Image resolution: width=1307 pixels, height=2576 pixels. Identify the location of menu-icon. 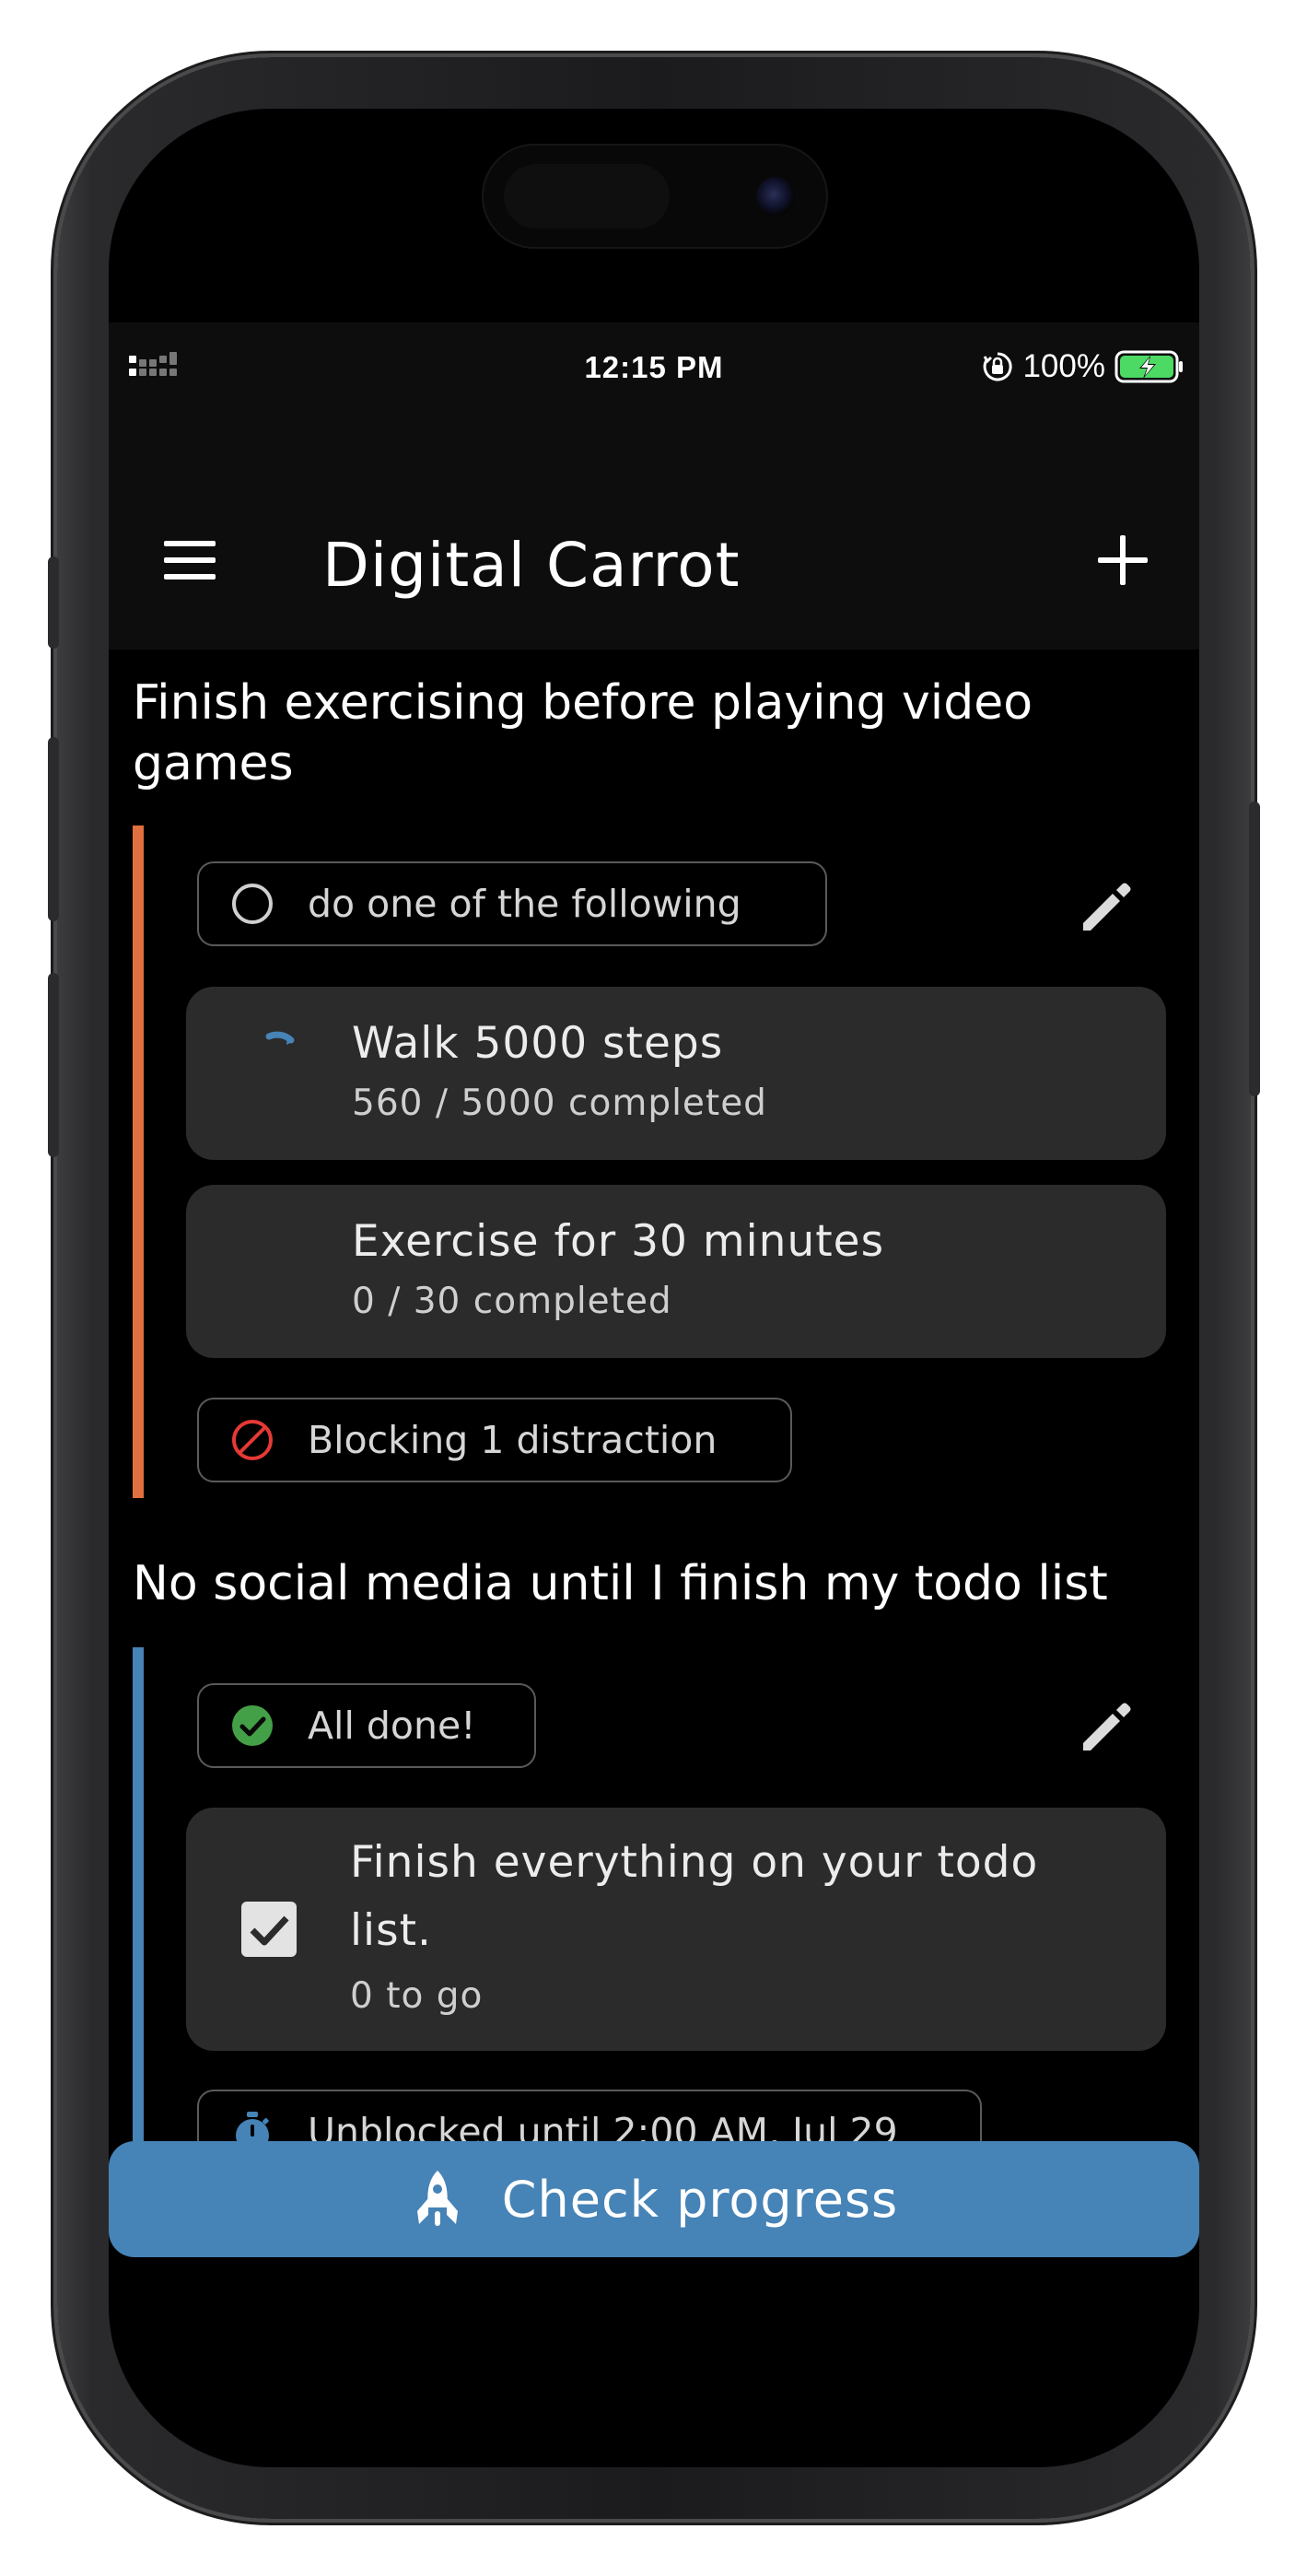
(190, 560).